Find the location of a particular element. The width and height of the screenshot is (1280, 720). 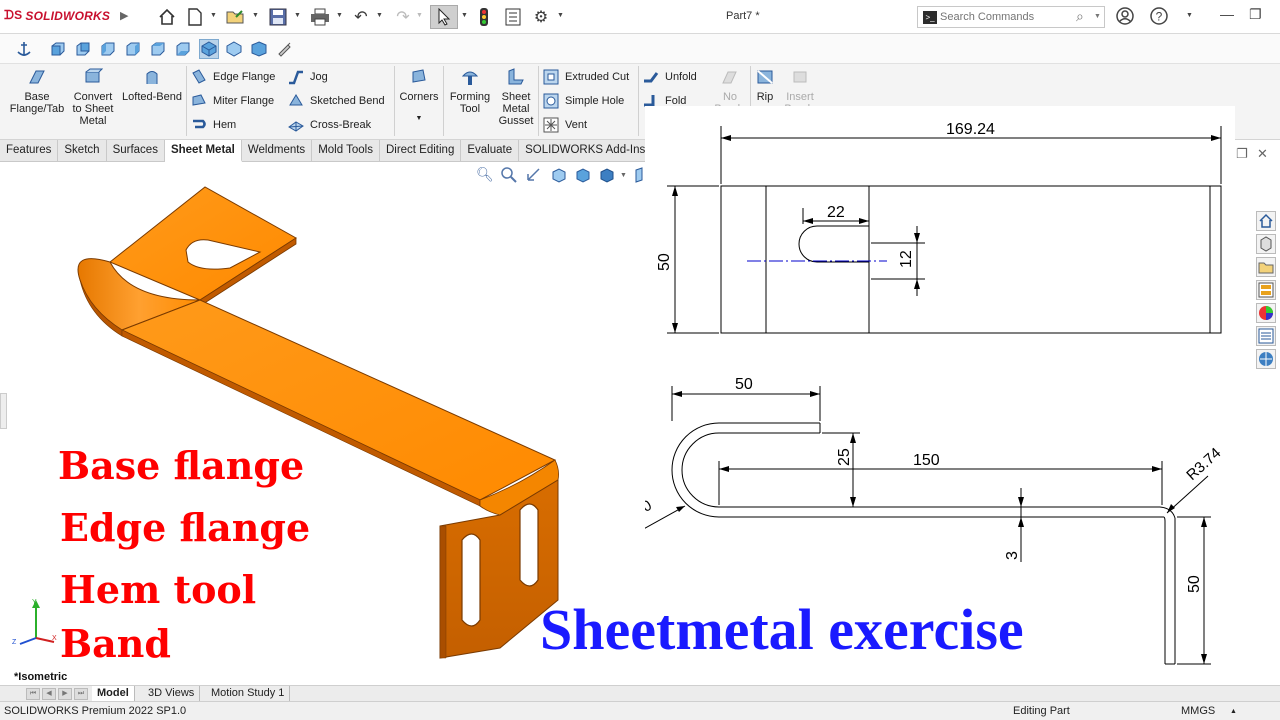

tab-3d-views: 3D Views is located at coordinates (172, 694).